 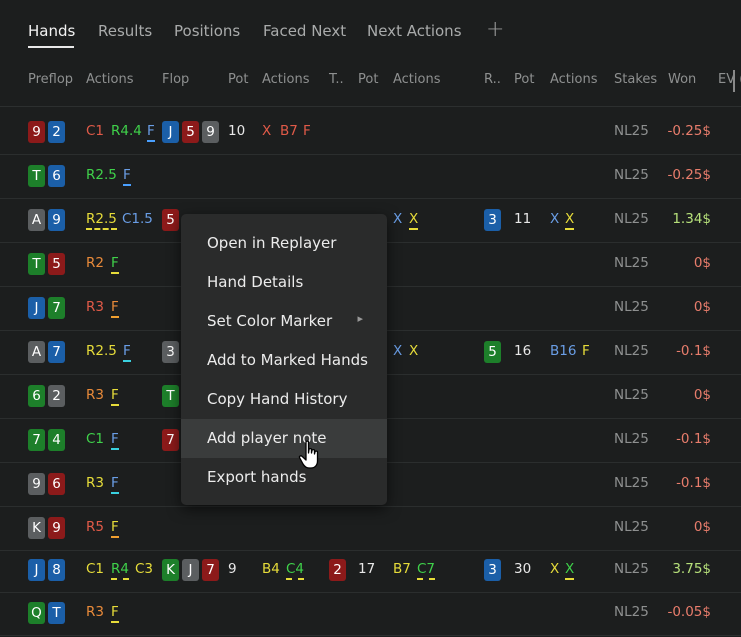 What do you see at coordinates (137, 219) in the screenshot?
I see `preflop-action: C1.5` at bounding box center [137, 219].